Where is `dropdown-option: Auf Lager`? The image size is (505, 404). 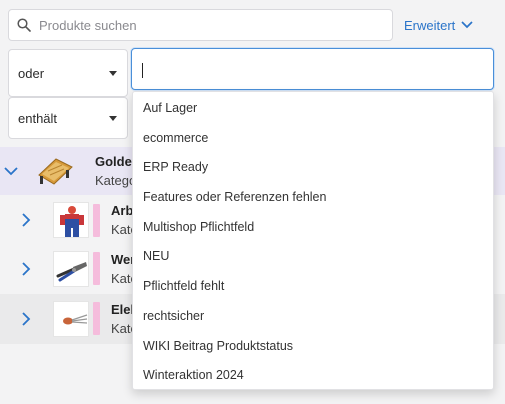
dropdown-option: Auf Lager is located at coordinates (313, 109).